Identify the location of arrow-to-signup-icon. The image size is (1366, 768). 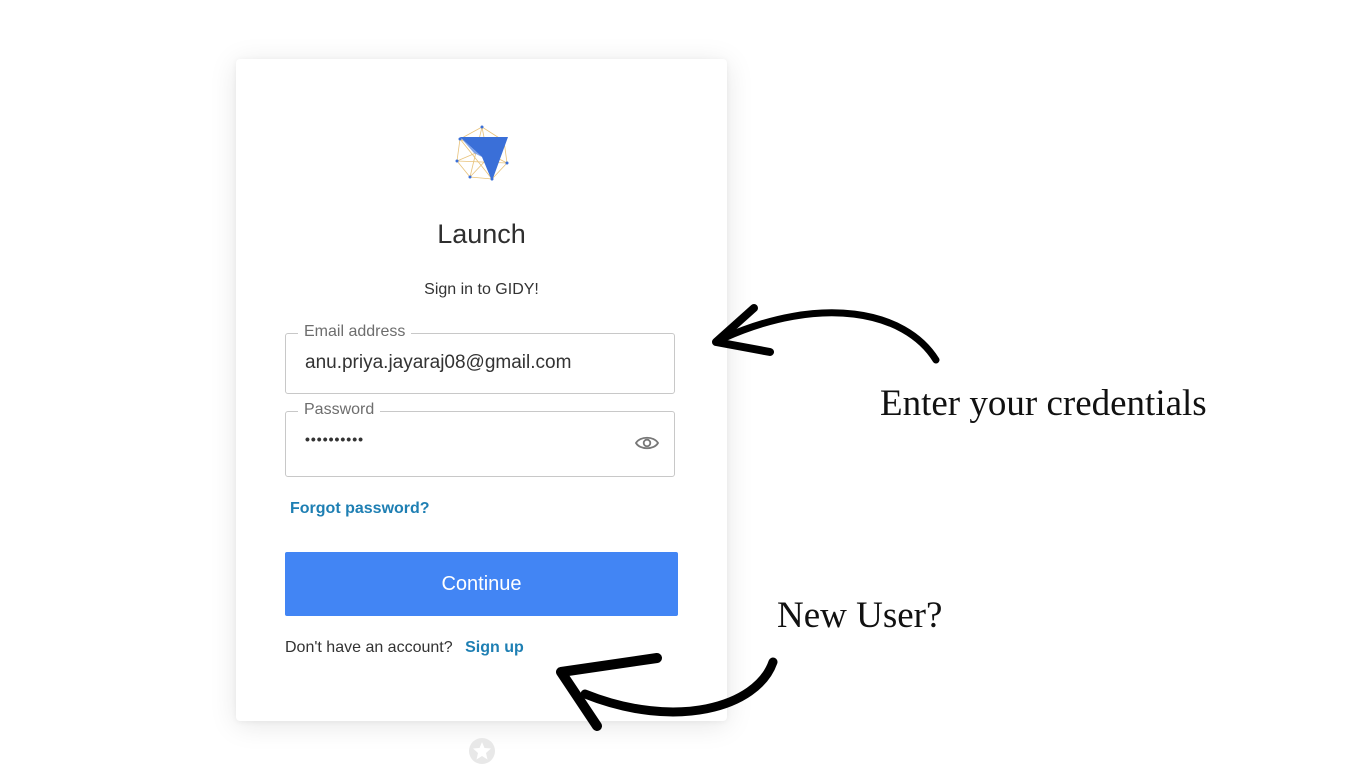
(667, 692).